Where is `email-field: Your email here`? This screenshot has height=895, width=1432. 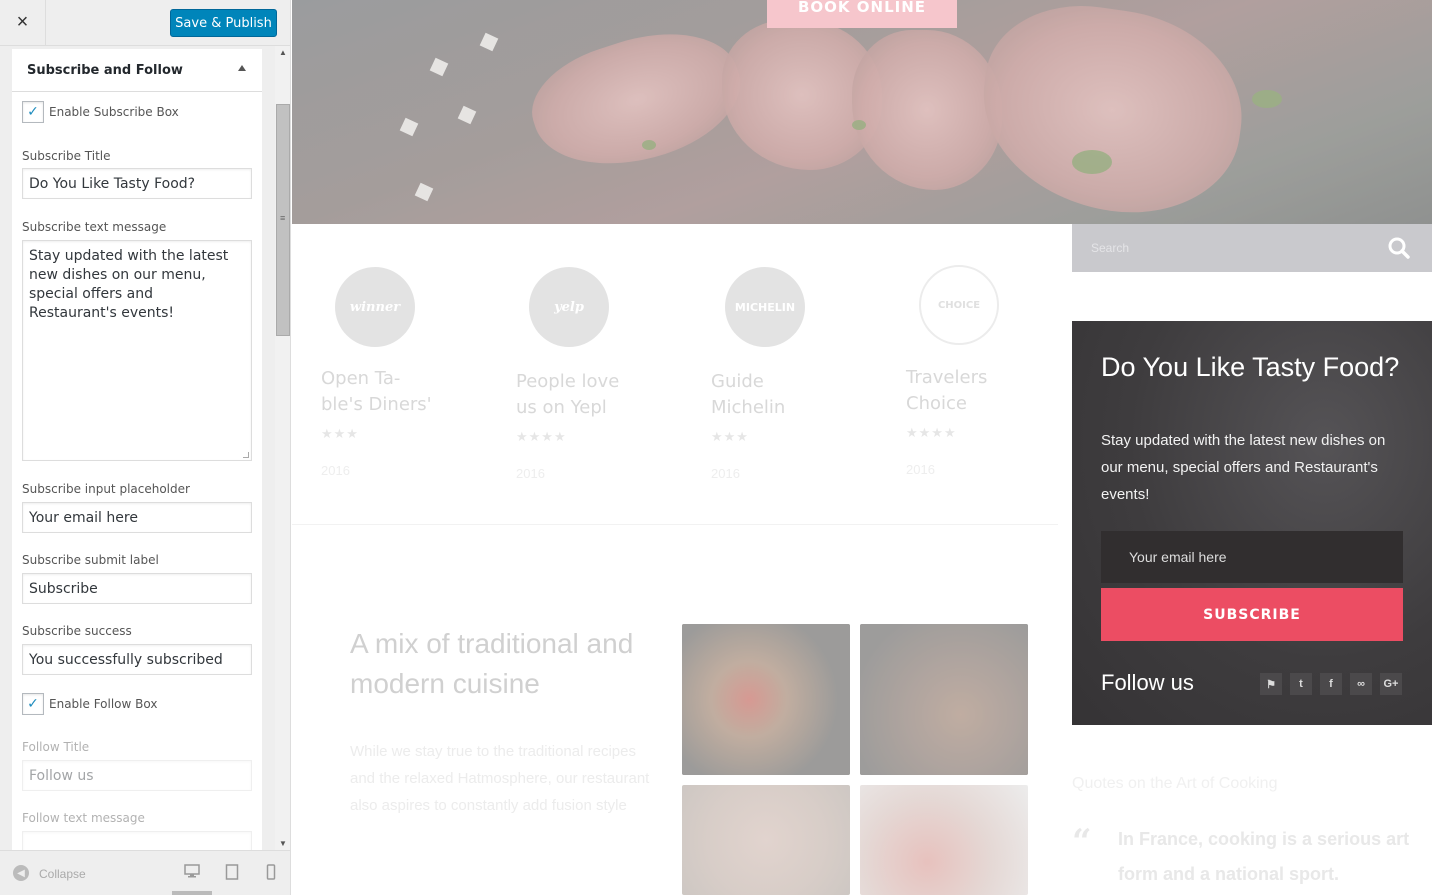 email-field: Your email here is located at coordinates (1252, 557).